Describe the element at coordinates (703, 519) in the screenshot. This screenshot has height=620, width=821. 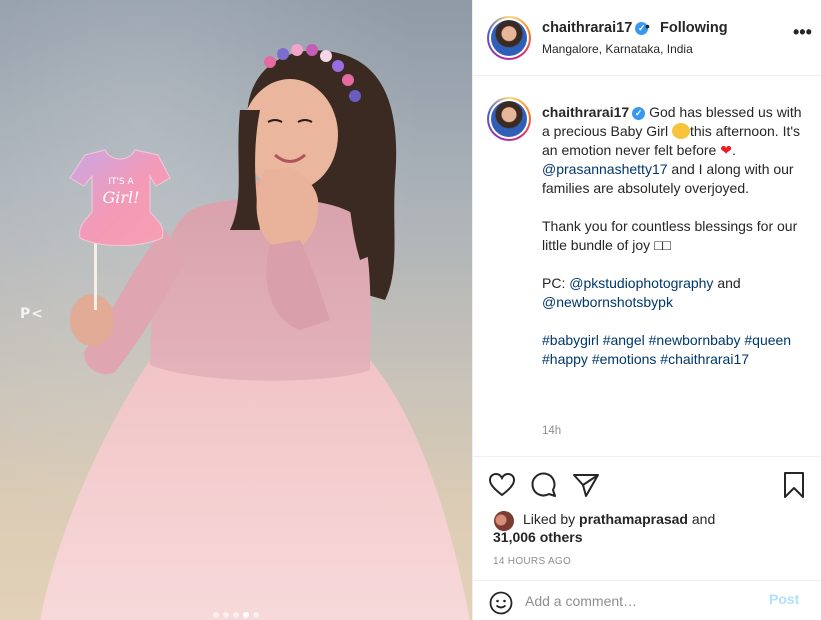
I see `and-label: and` at that location.